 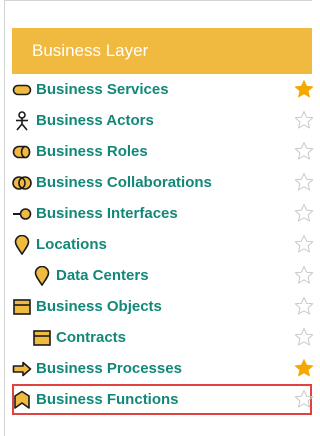 What do you see at coordinates (22, 120) in the screenshot?
I see `actor-stick-figure-icon` at bounding box center [22, 120].